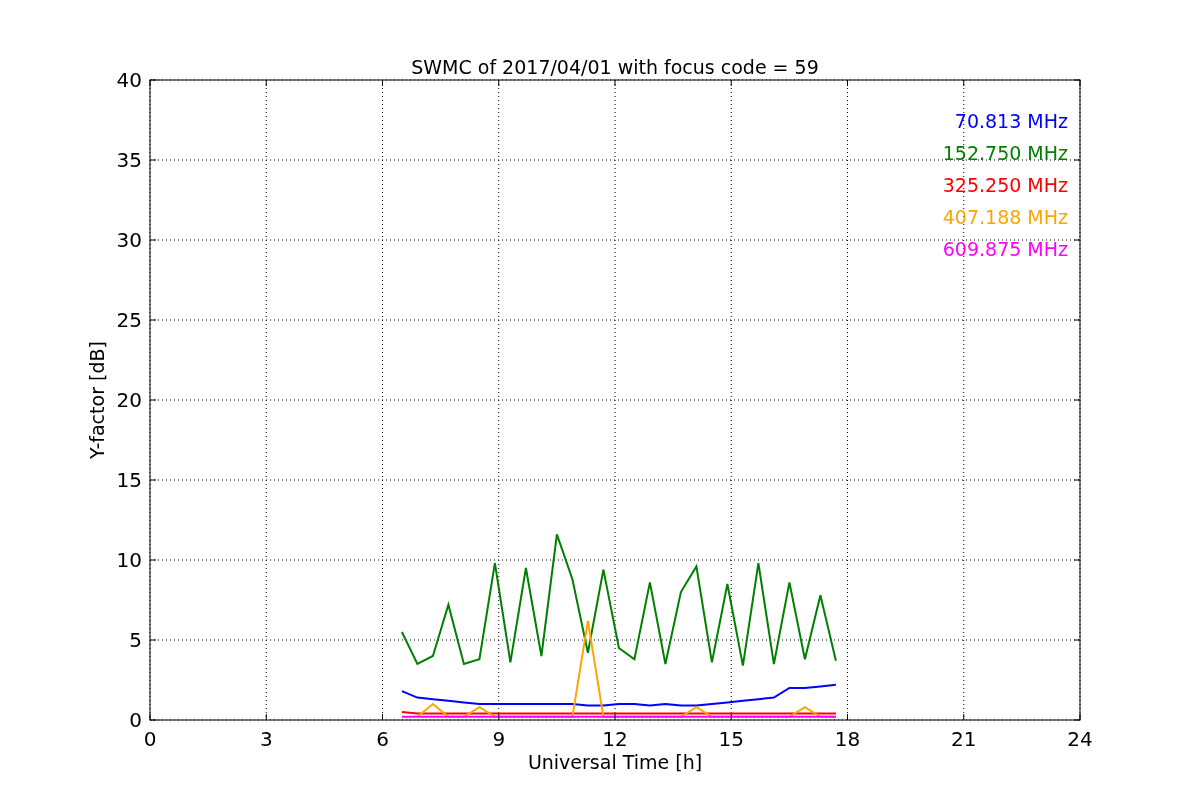 The height and width of the screenshot is (800, 1200). What do you see at coordinates (129, 240) in the screenshot?
I see `y-tick-label: 30` at bounding box center [129, 240].